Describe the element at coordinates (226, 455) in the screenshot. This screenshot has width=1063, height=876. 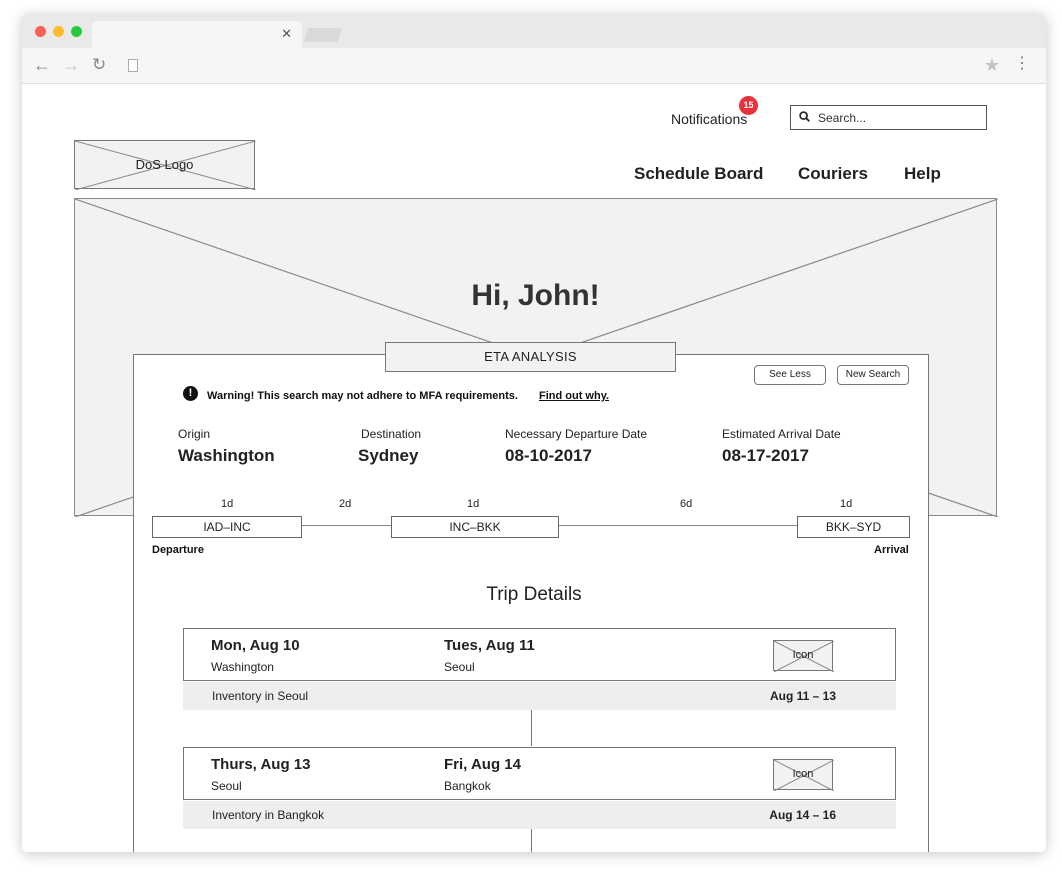
I see `origin-value: Washington` at that location.